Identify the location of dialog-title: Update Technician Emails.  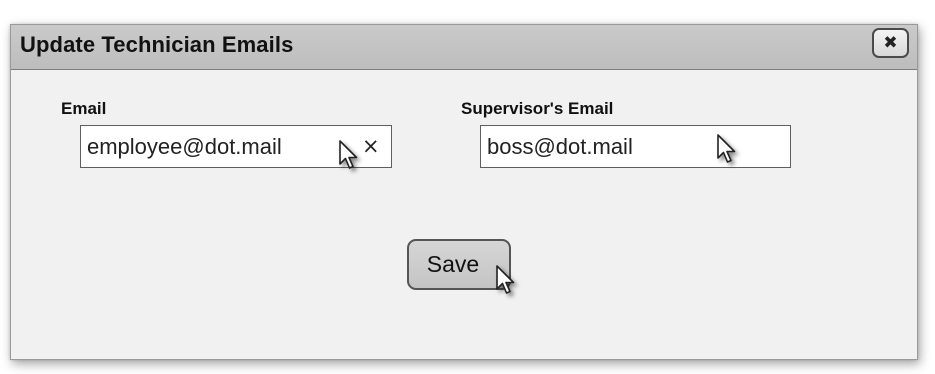
(157, 44).